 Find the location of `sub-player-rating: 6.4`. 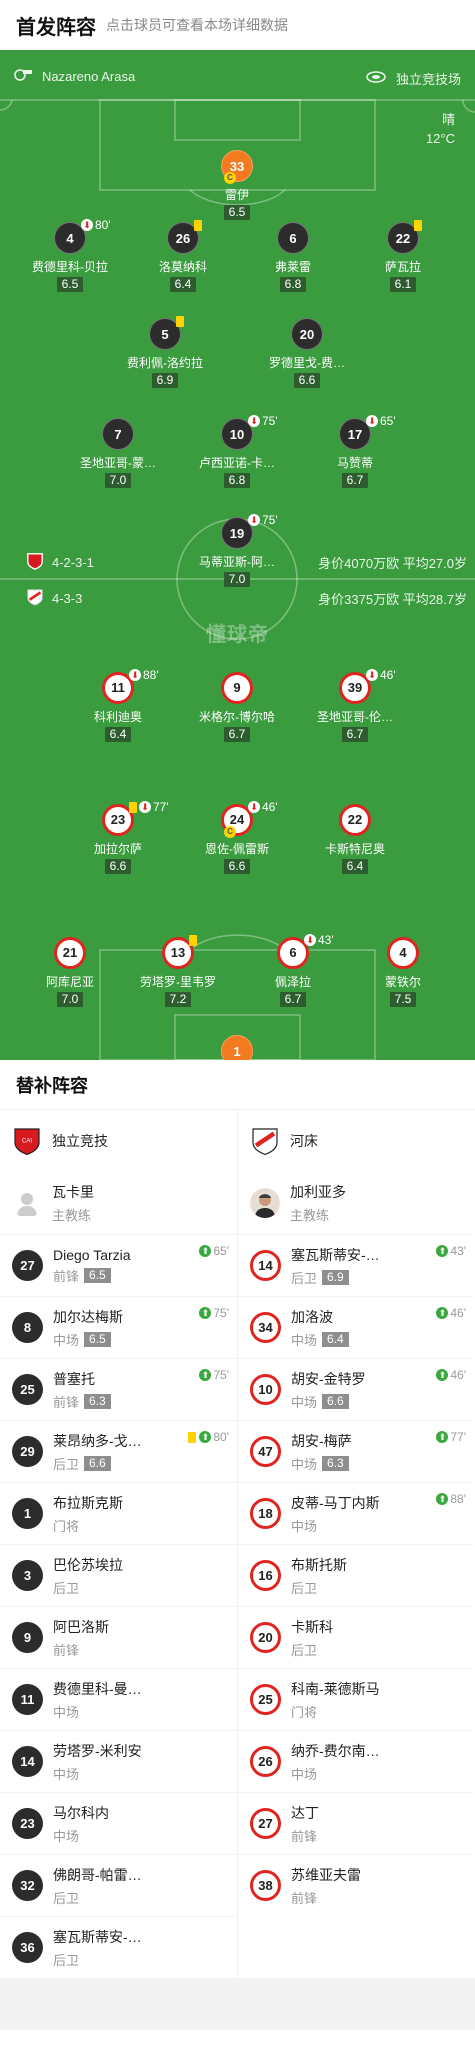

sub-player-rating: 6.4 is located at coordinates (335, 1339).